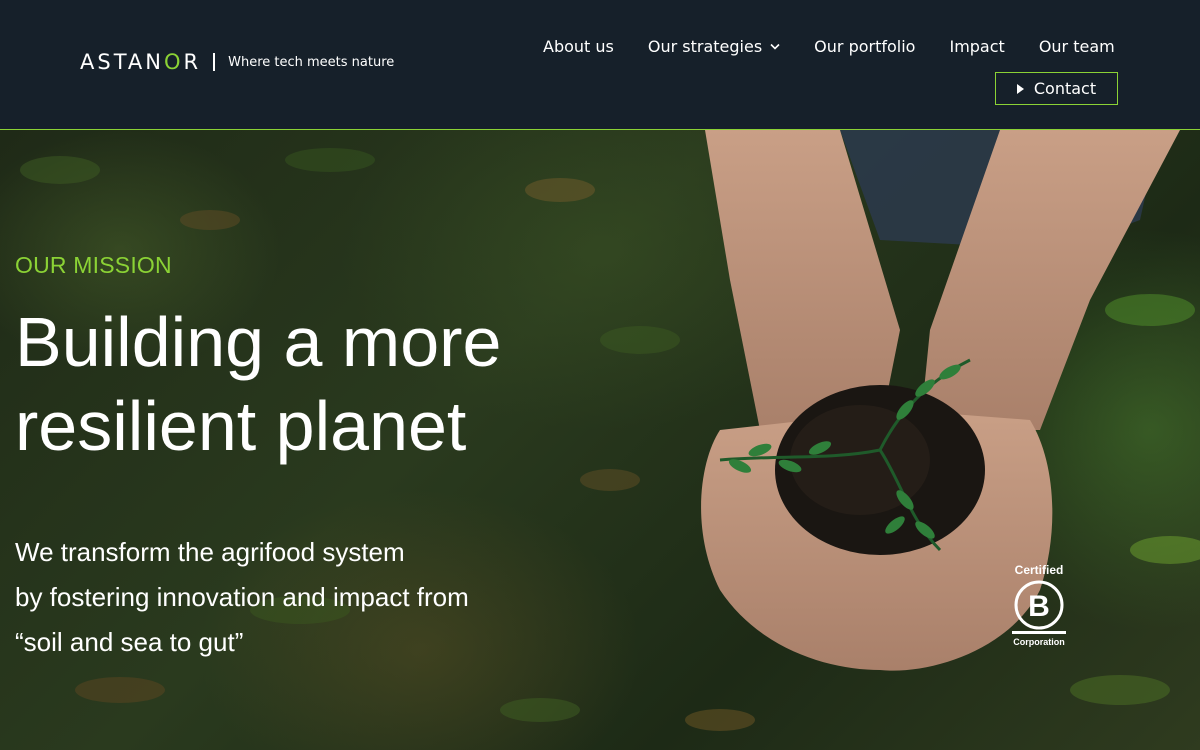  Describe the element at coordinates (1056, 88) in the screenshot. I see `contact-button: Contact` at that location.